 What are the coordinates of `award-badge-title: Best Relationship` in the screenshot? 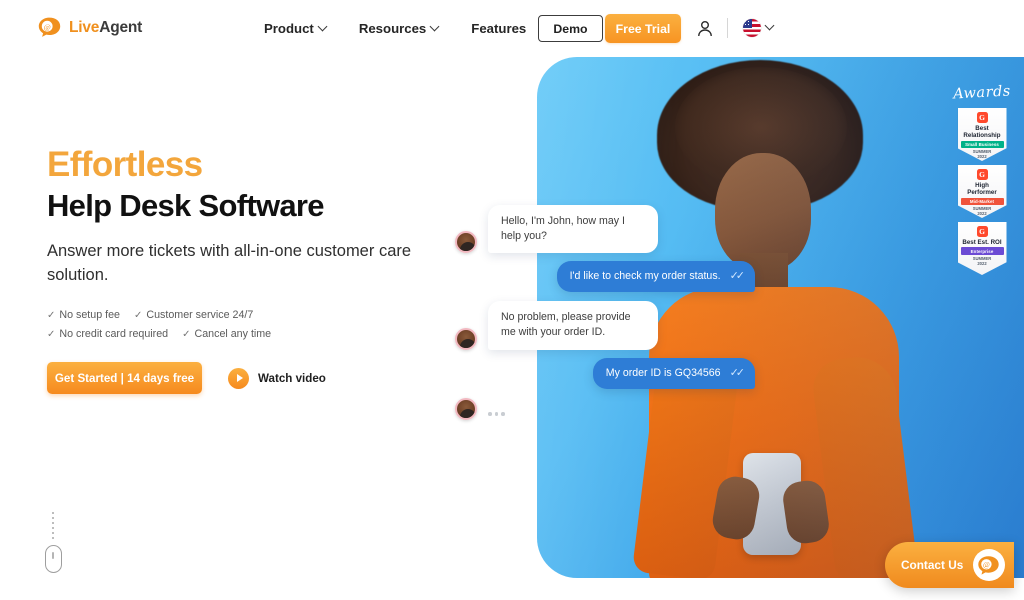 It's located at (982, 131).